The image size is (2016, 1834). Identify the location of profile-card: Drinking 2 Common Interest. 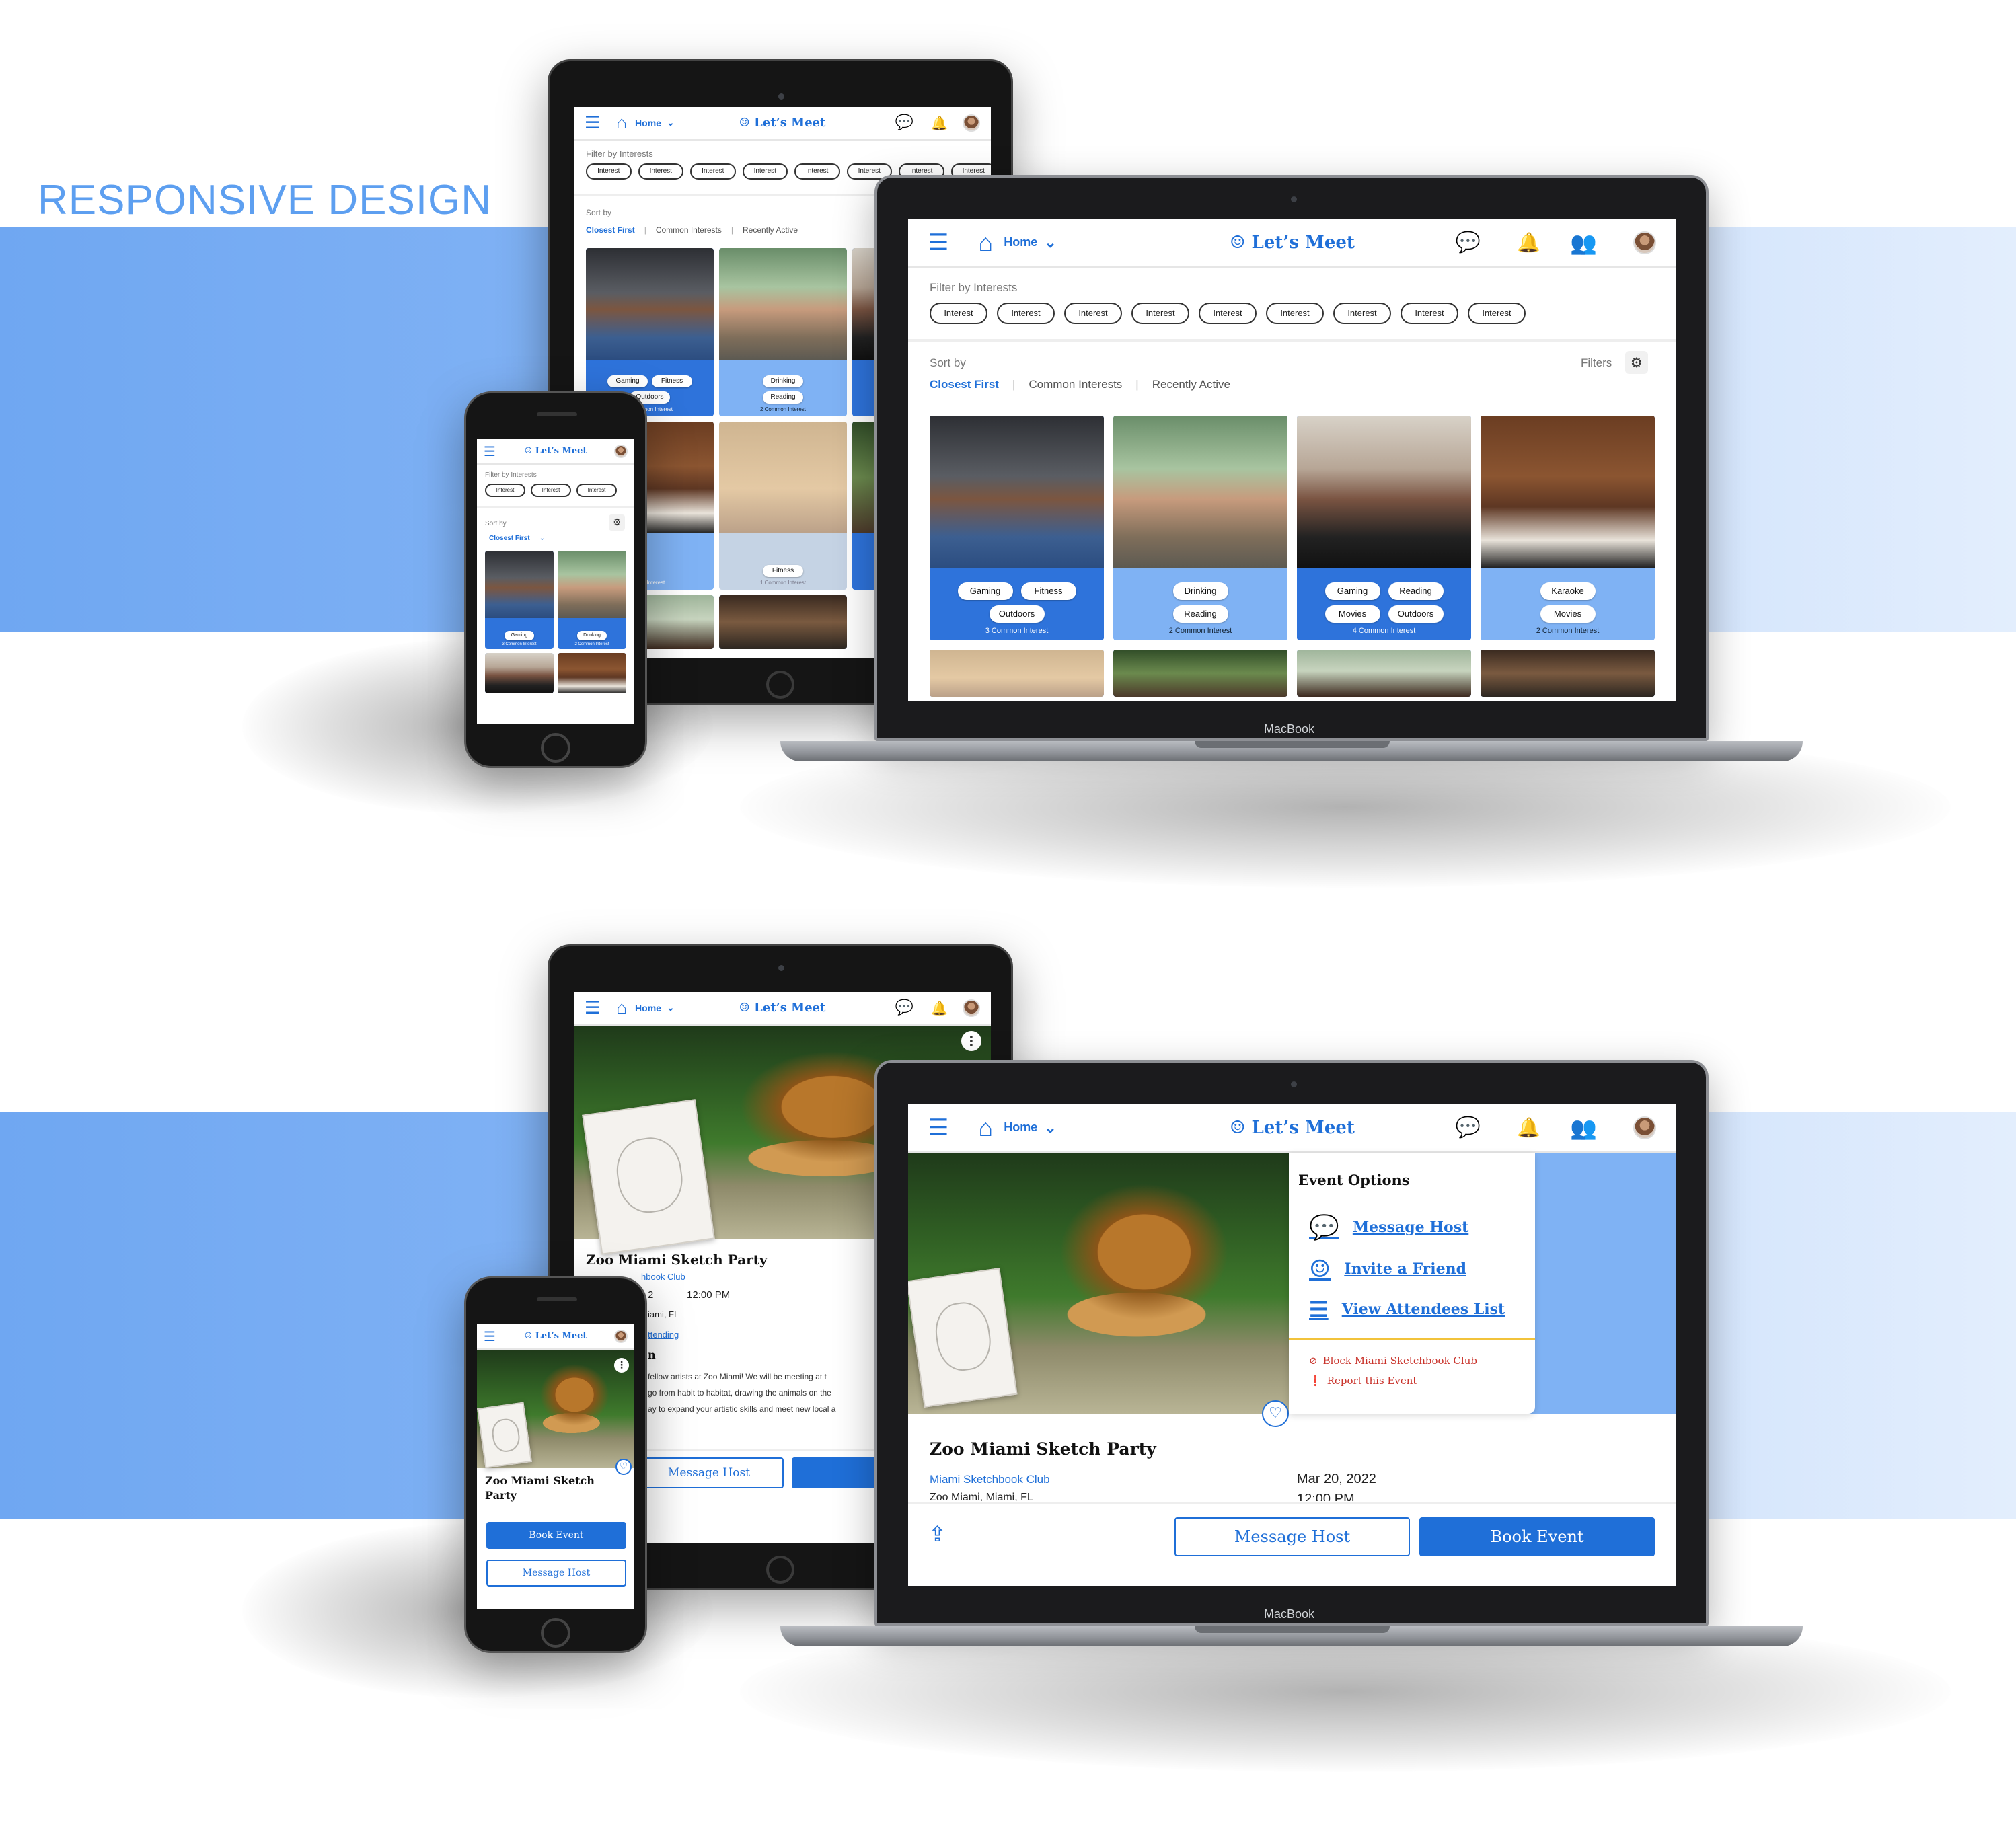
(592, 600).